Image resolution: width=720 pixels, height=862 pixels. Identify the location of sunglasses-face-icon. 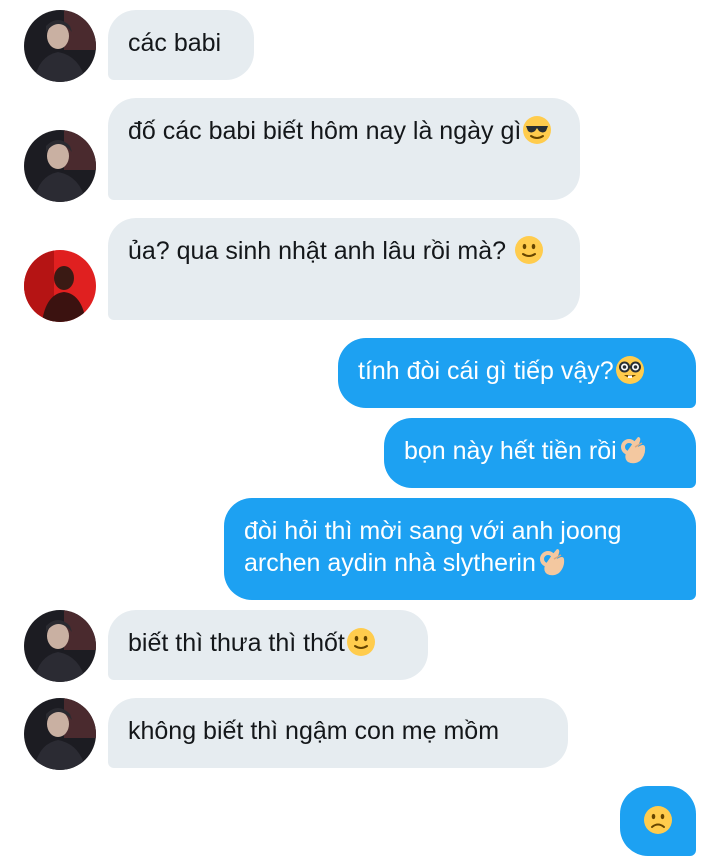
(537, 130).